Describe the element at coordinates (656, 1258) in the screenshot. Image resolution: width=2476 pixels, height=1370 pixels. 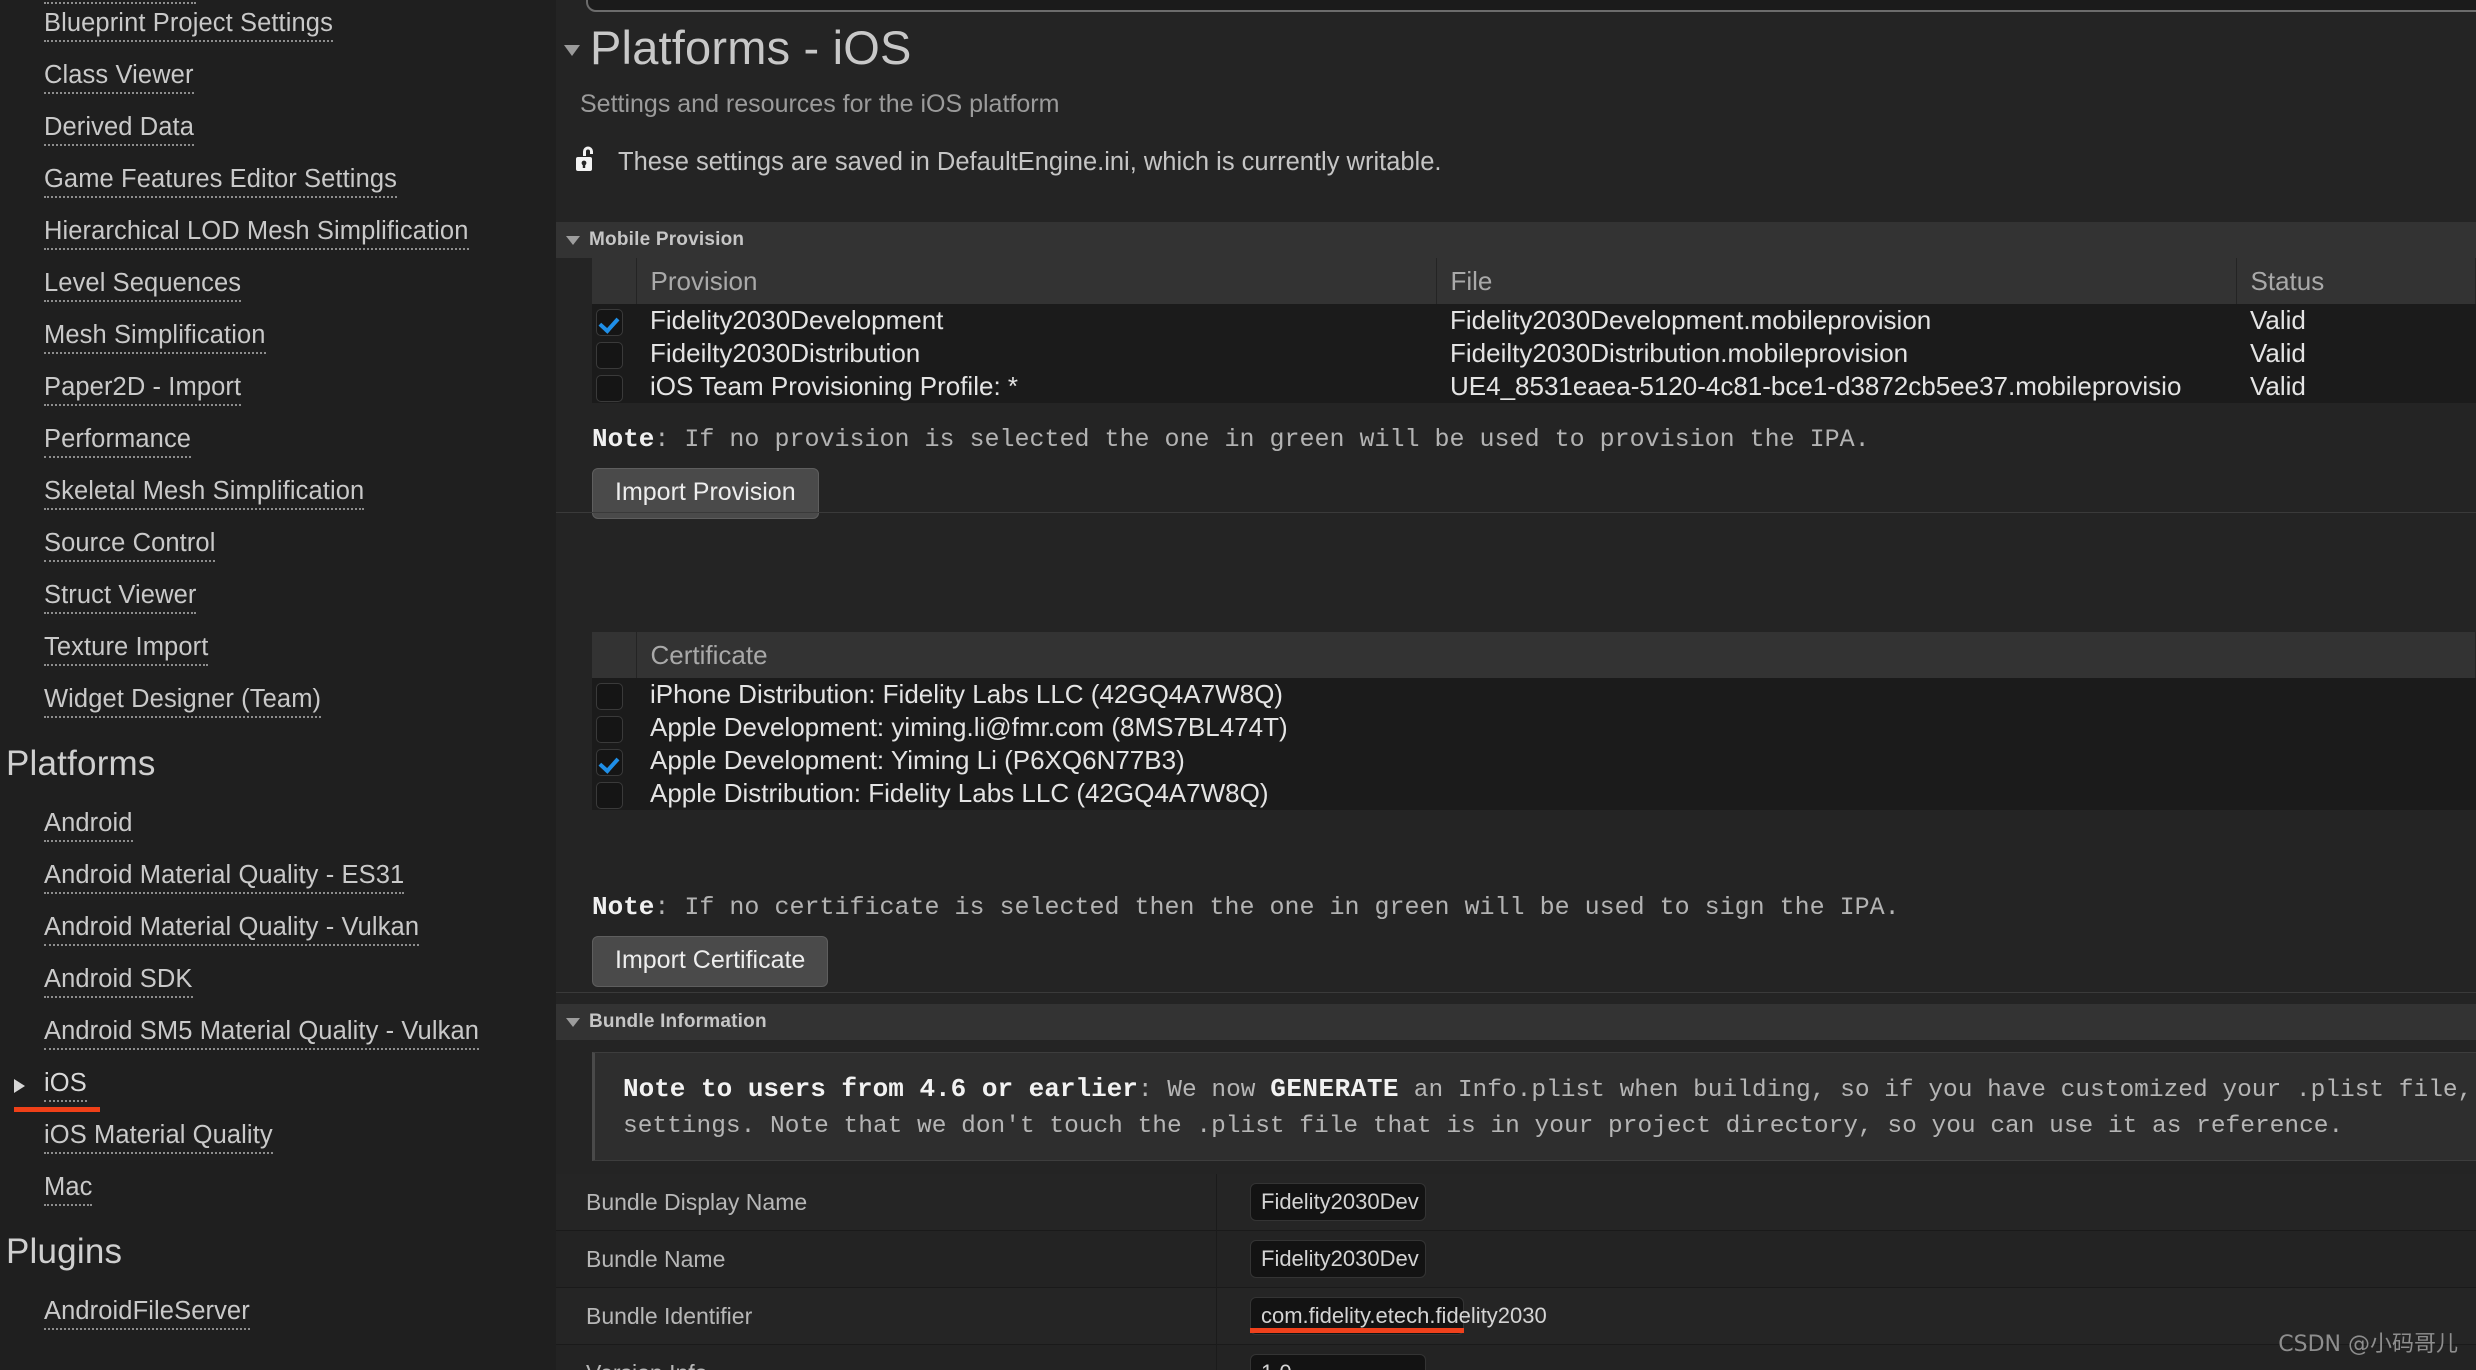
I see `property-label: Bundle Name` at that location.